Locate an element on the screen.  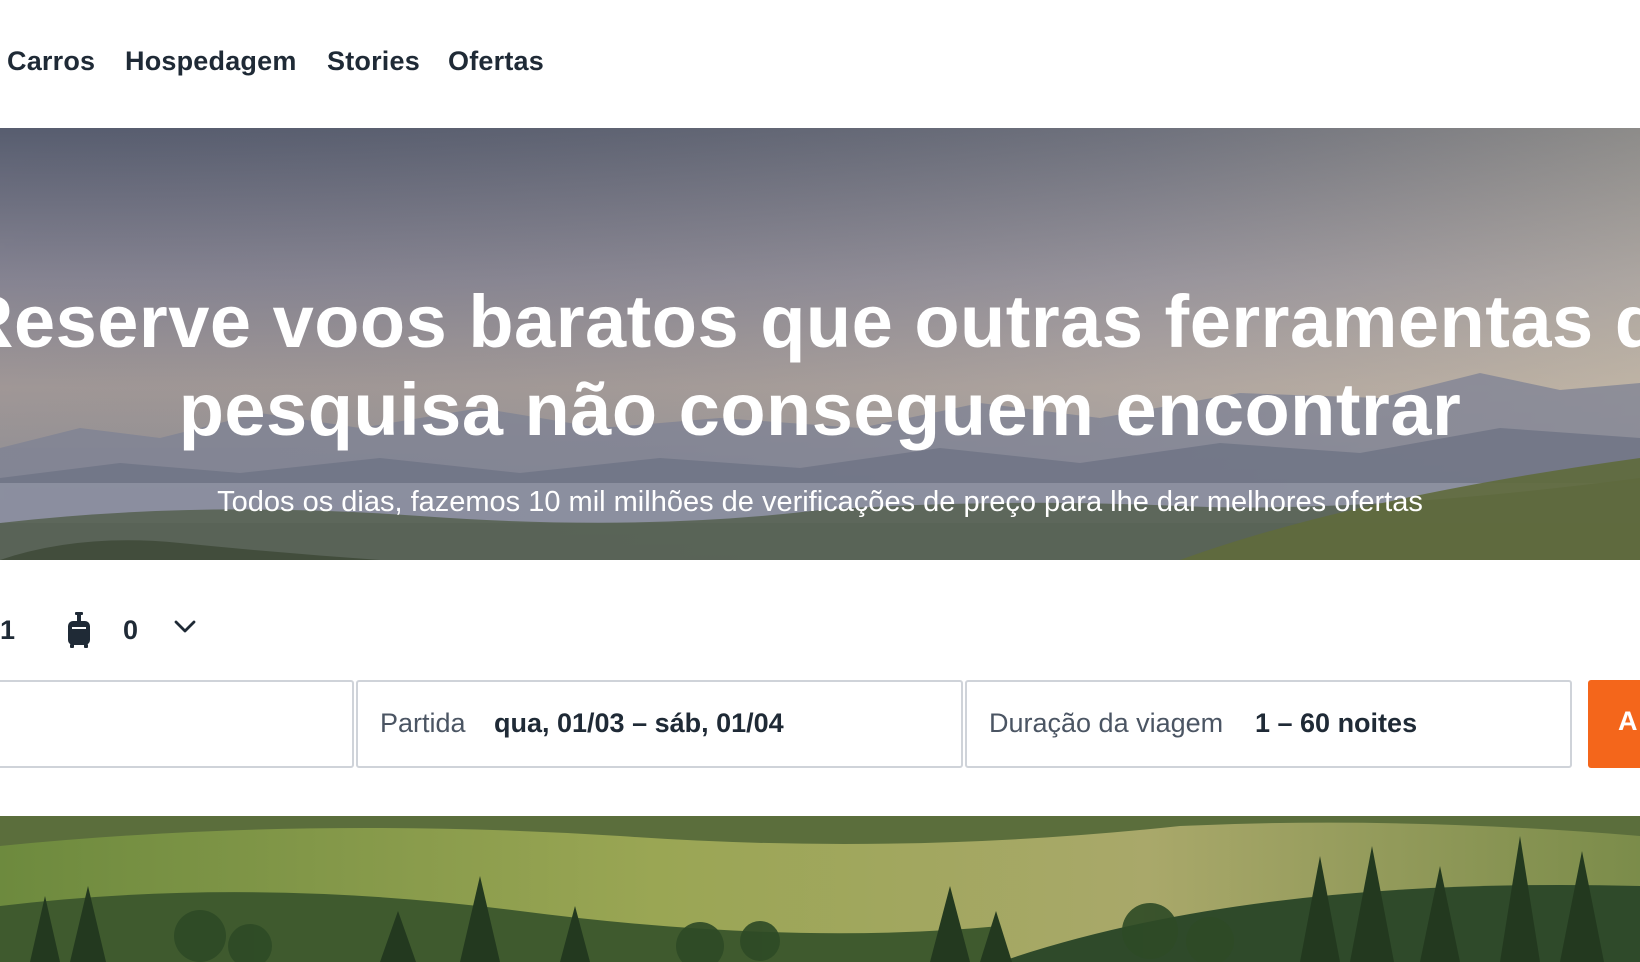
trip-duration-field: Duração da viagem 1 – 60 noites is located at coordinates (1268, 724).